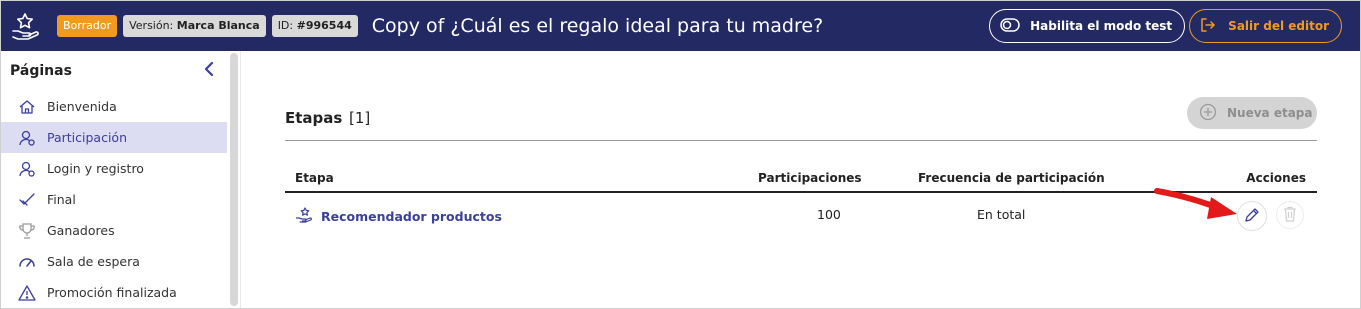 Image resolution: width=1361 pixels, height=309 pixels. What do you see at coordinates (285, 25) in the screenshot?
I see `id-label: ID:` at bounding box center [285, 25].